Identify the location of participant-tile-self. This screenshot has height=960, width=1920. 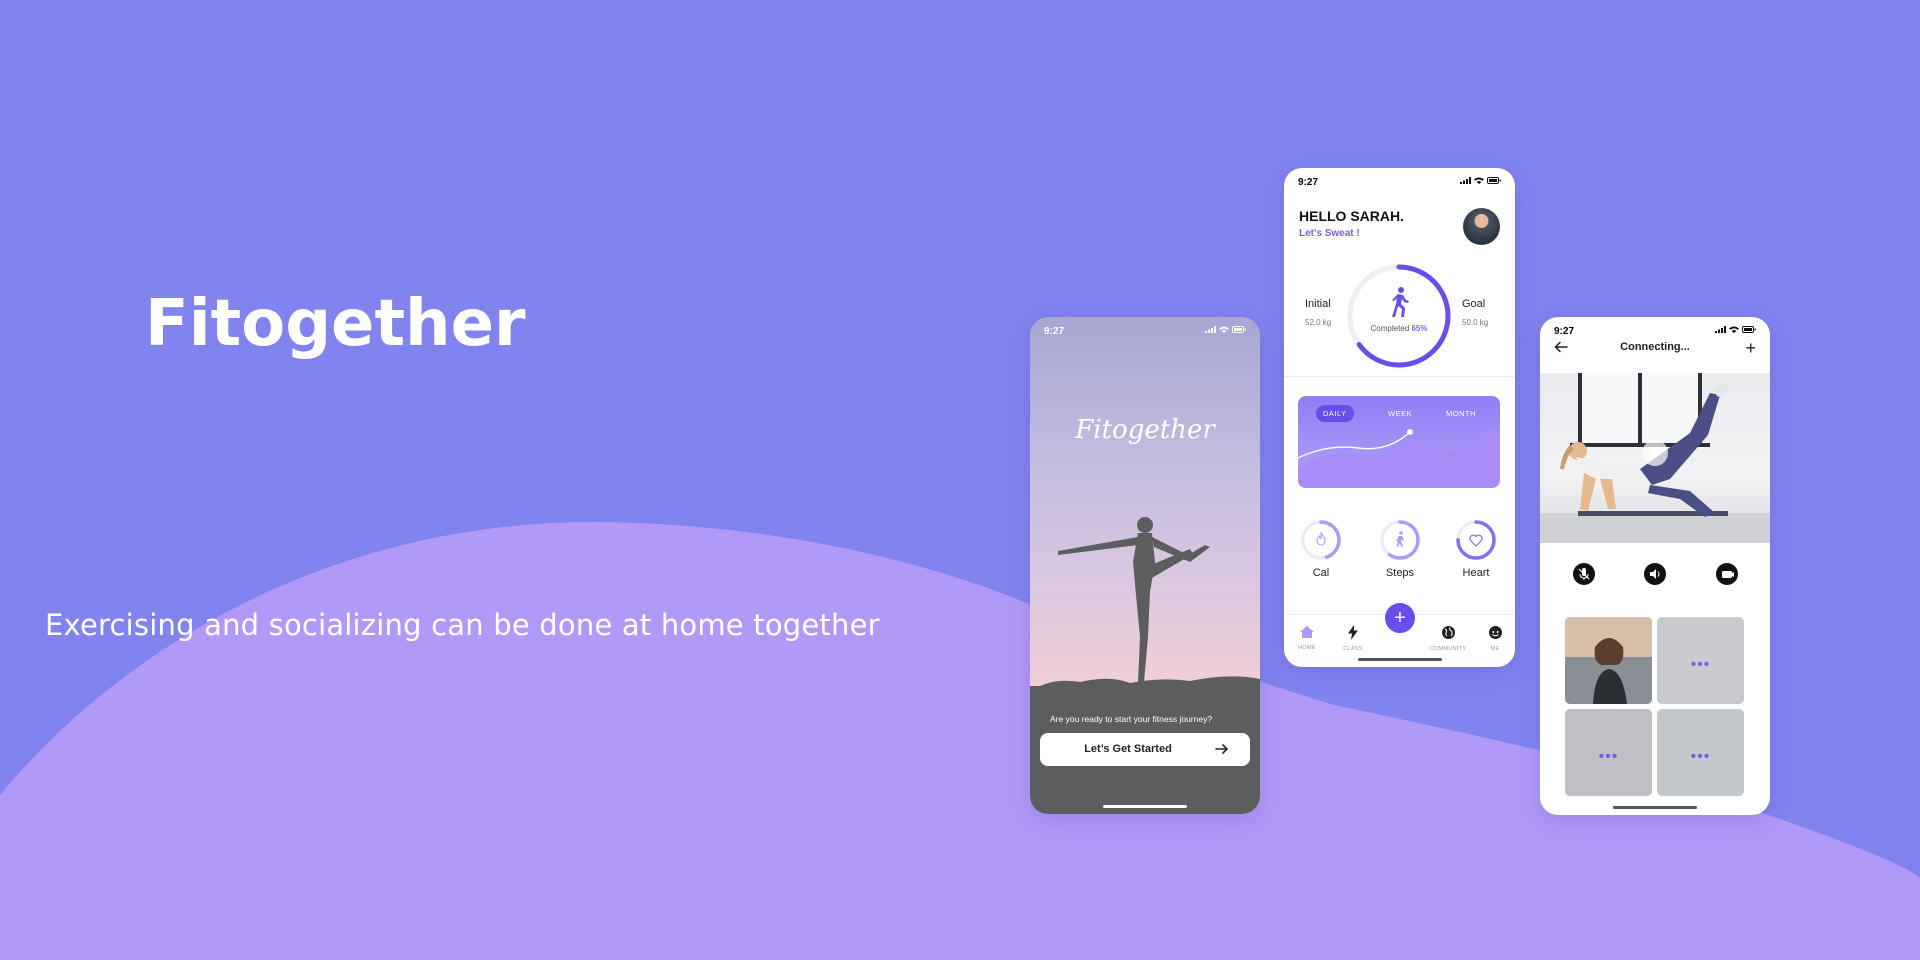
(1608, 660).